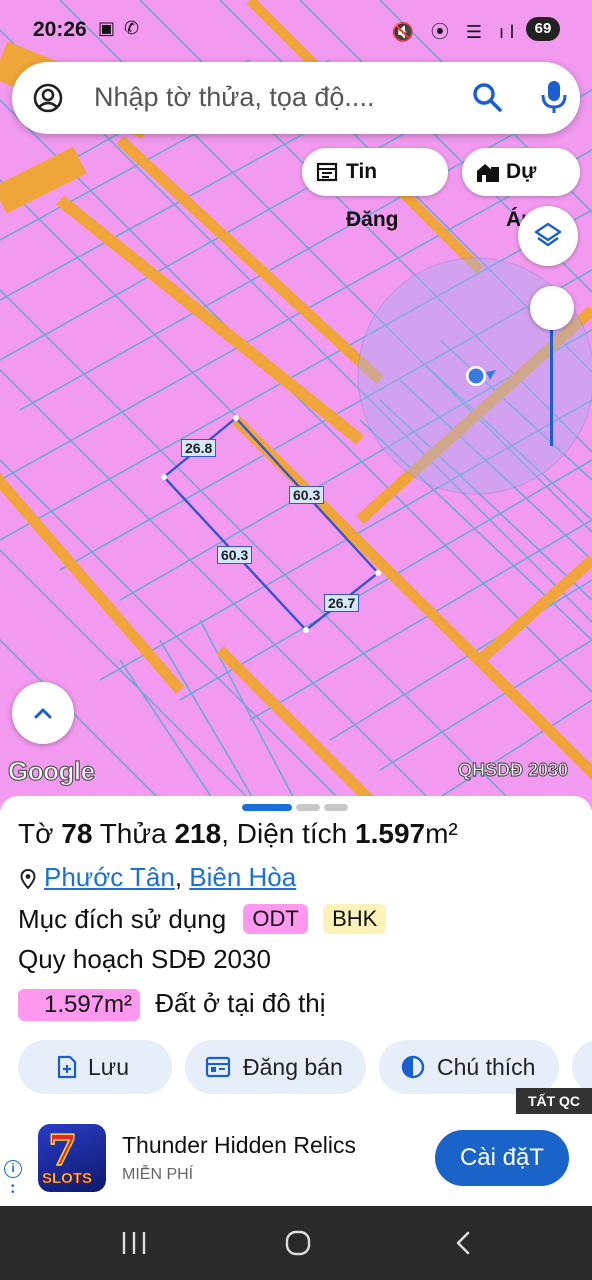 The image size is (592, 1280). Describe the element at coordinates (218, 1067) in the screenshot. I see `listing-form-icon` at that location.